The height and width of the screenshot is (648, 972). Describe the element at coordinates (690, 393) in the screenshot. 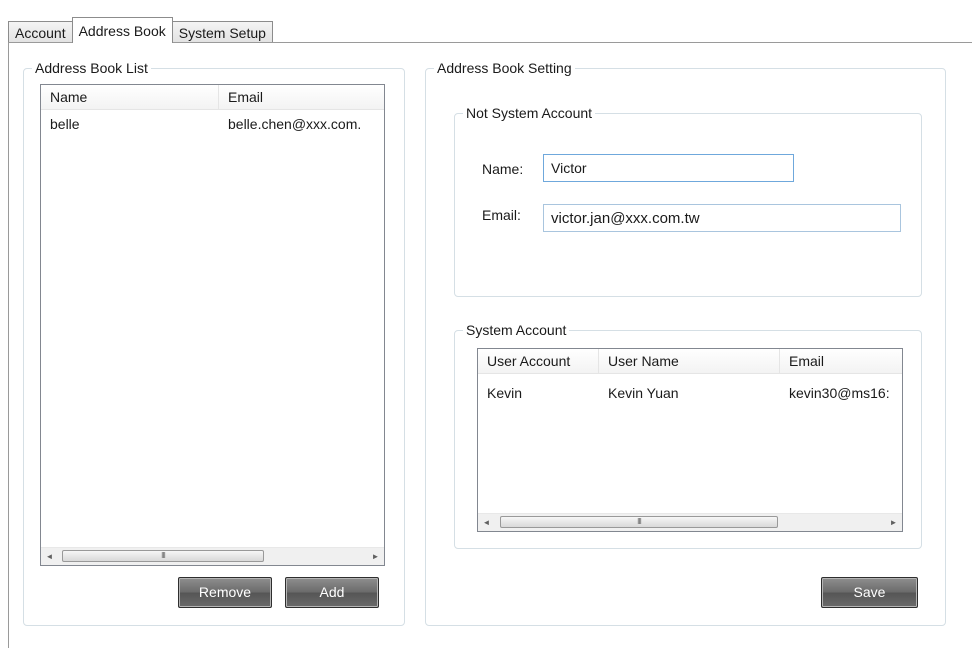

I see `table-row: Kevin Kevin Yuan kevin30@ms16:` at that location.